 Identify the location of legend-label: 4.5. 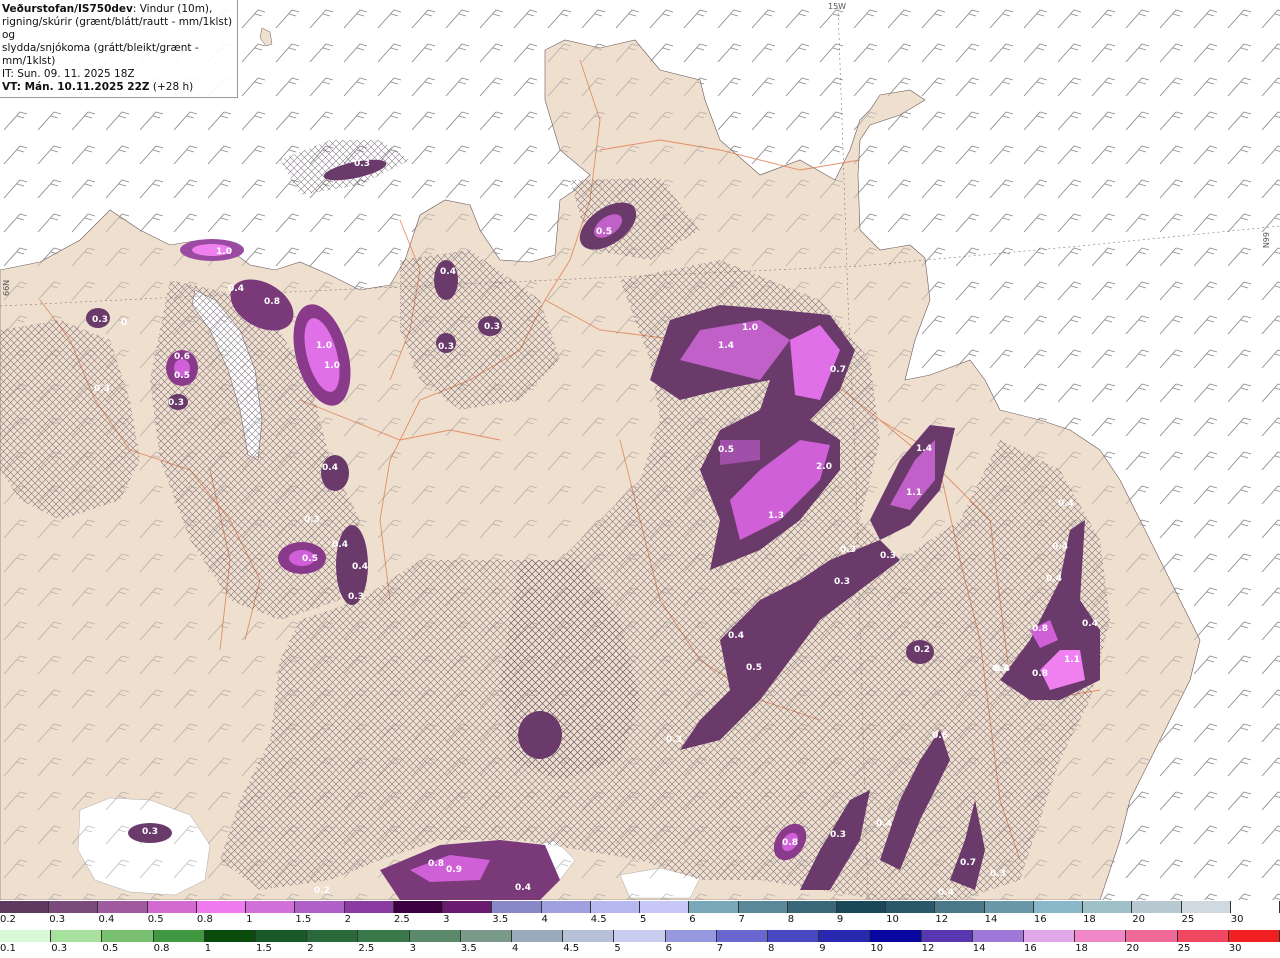
(571, 948).